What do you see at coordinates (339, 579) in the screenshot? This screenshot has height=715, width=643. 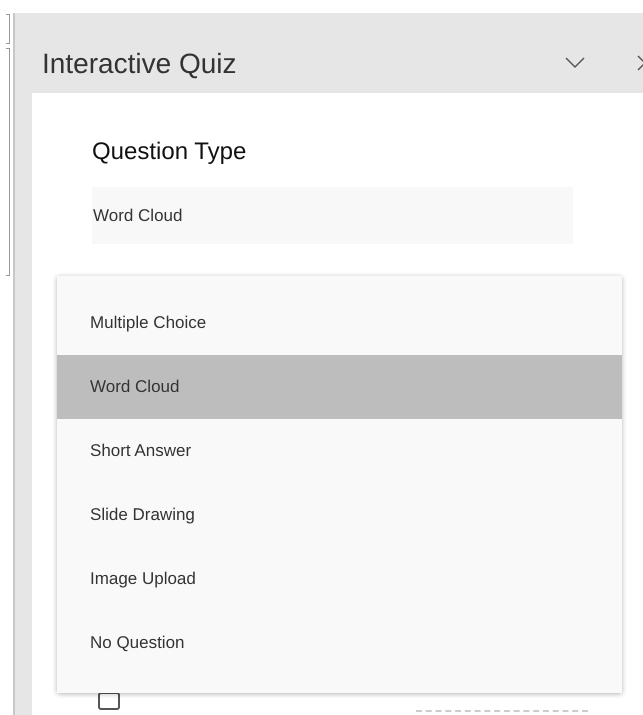 I see `dropdown-option: Image Upload` at bounding box center [339, 579].